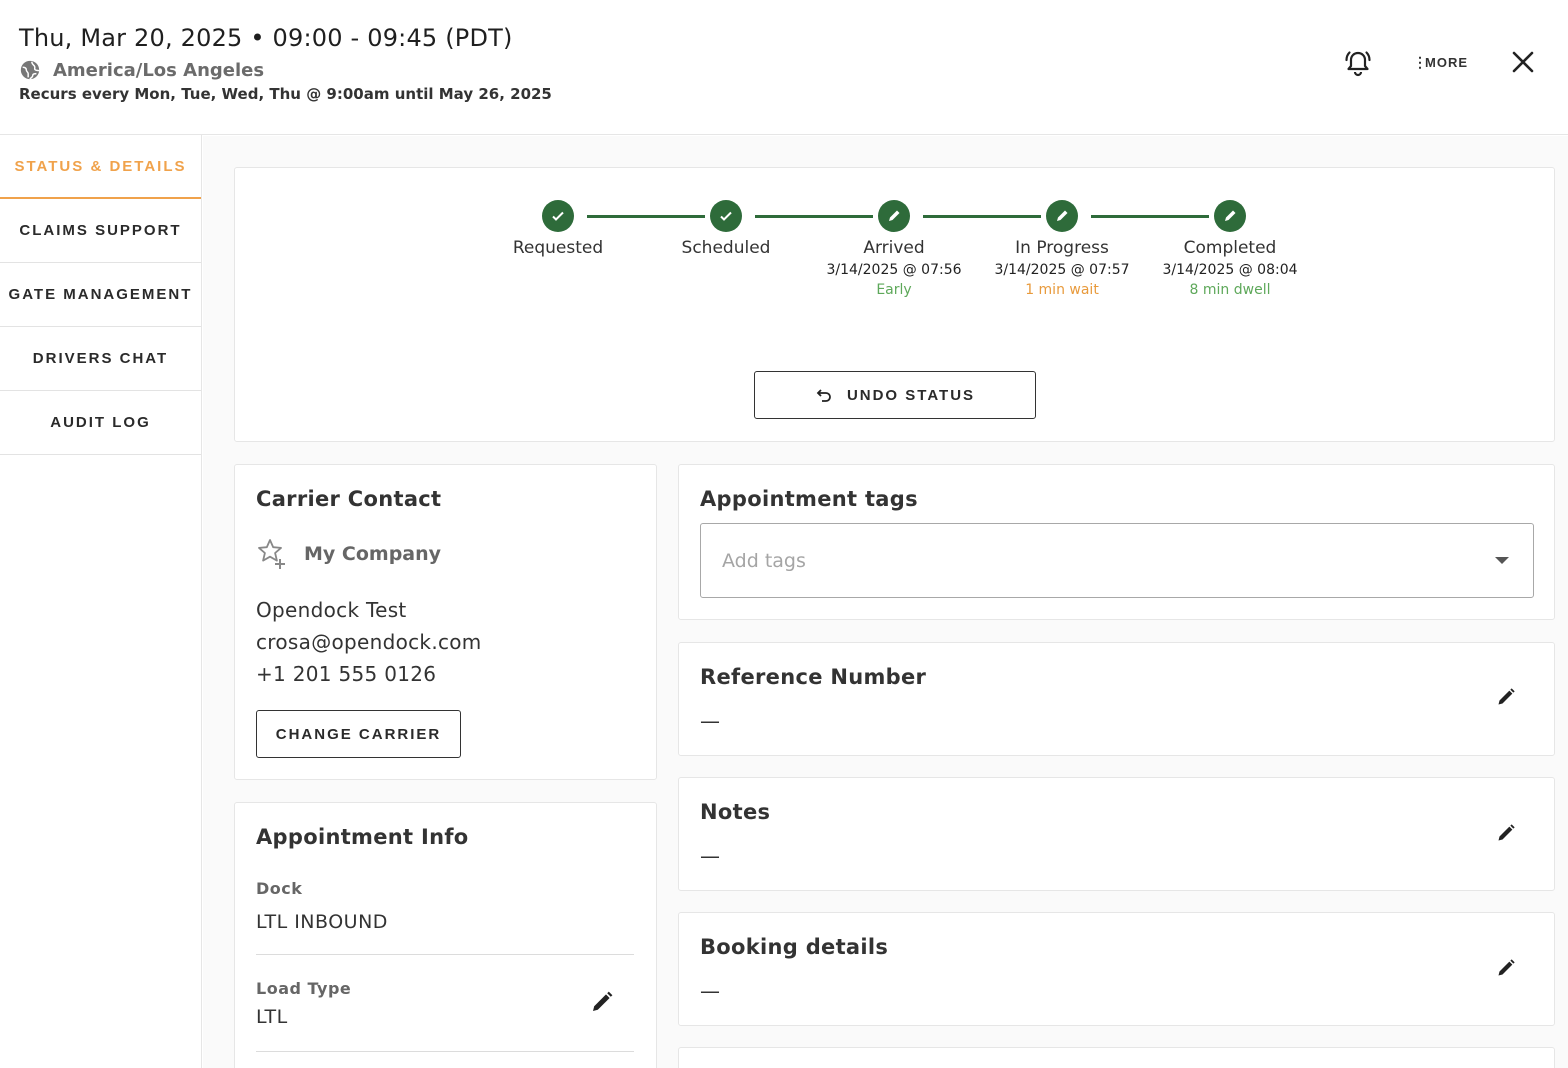  I want to click on step-note: 1 min wait, so click(1062, 290).